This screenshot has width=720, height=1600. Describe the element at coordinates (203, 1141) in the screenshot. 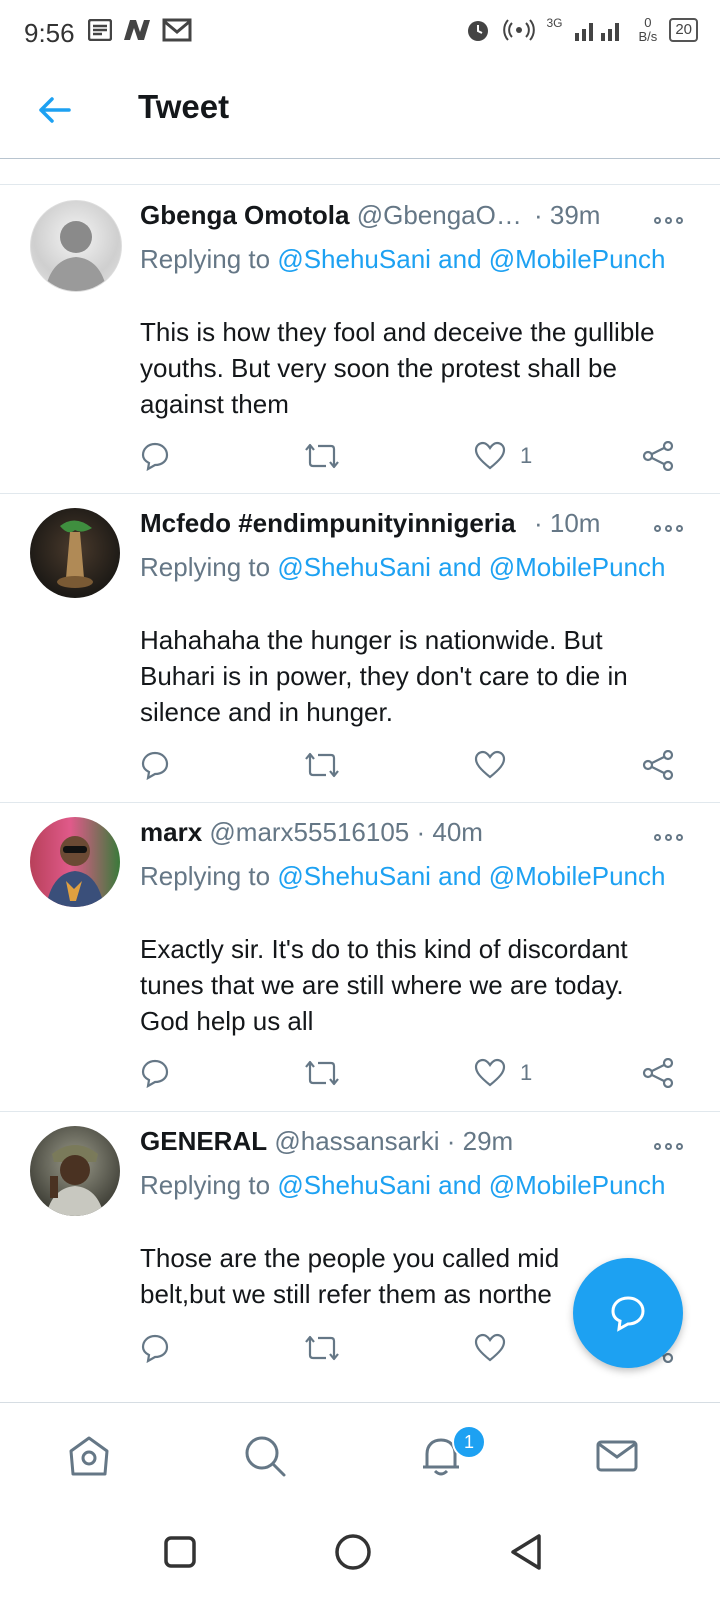

I see `author-name: GENERAL` at that location.